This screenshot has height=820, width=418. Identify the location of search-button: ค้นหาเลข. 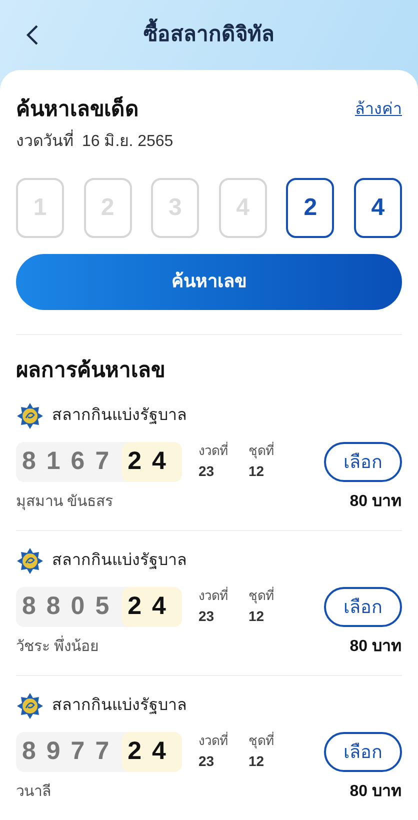
(209, 282).